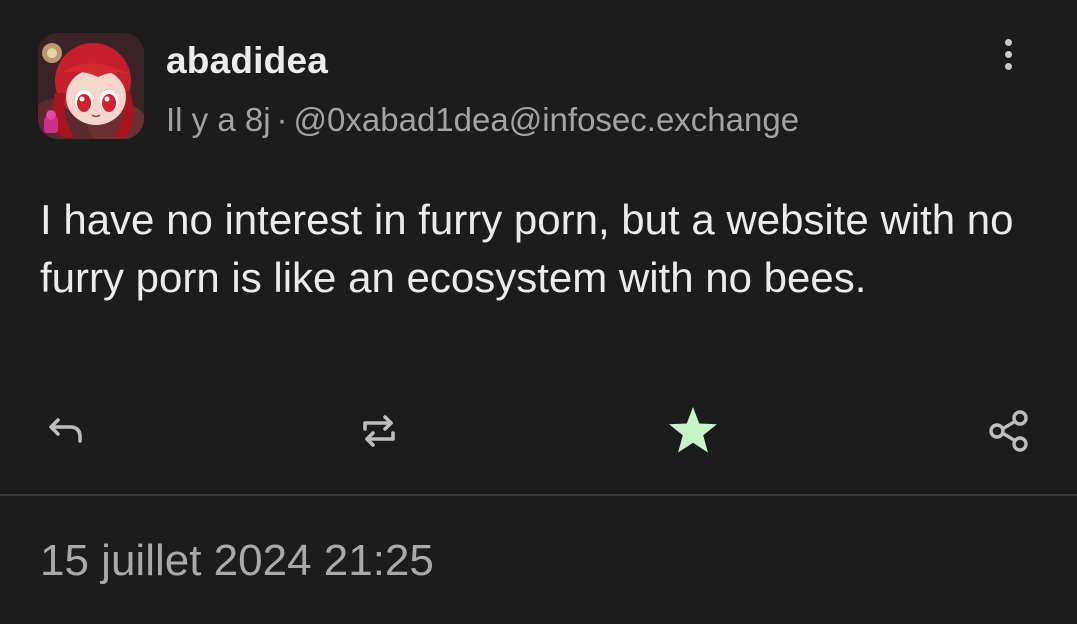 This screenshot has height=624, width=1077. I want to click on share-button, so click(1009, 431).